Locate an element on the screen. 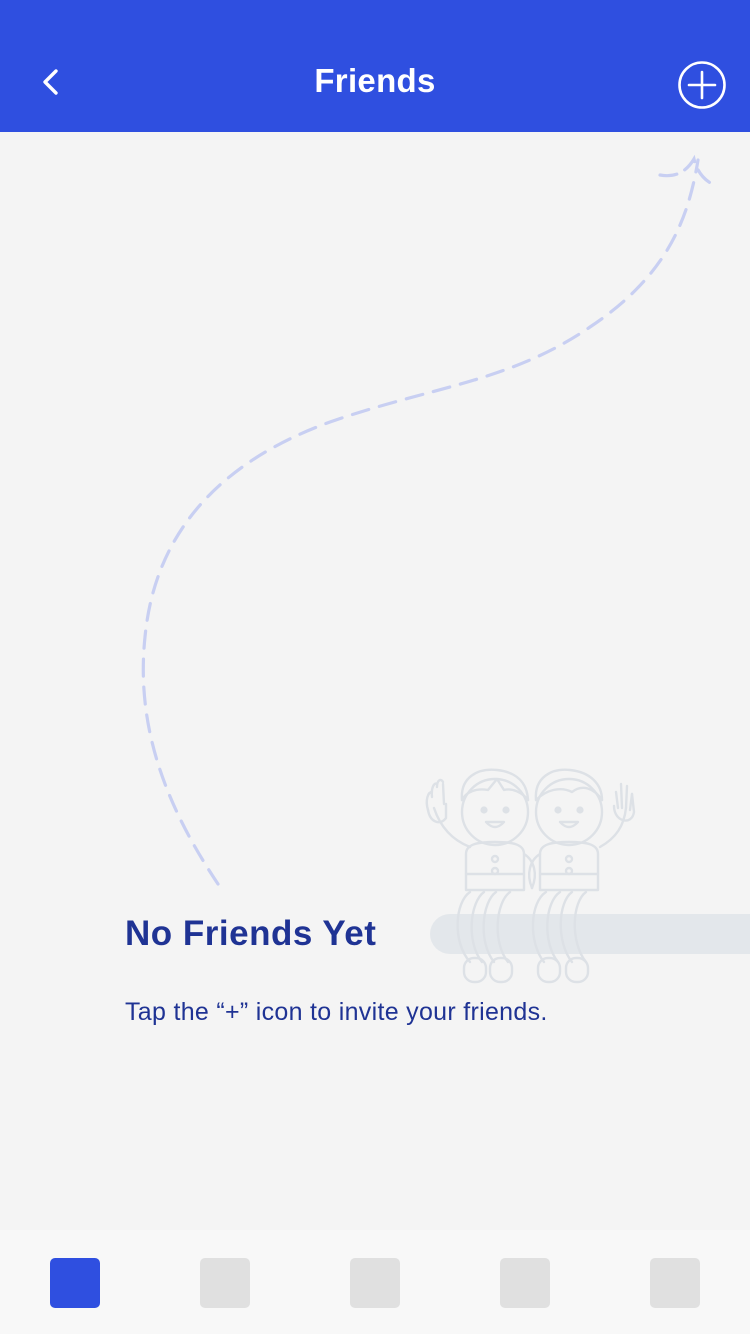 This screenshot has height=1334, width=750. app-header: Friends is located at coordinates (375, 66).